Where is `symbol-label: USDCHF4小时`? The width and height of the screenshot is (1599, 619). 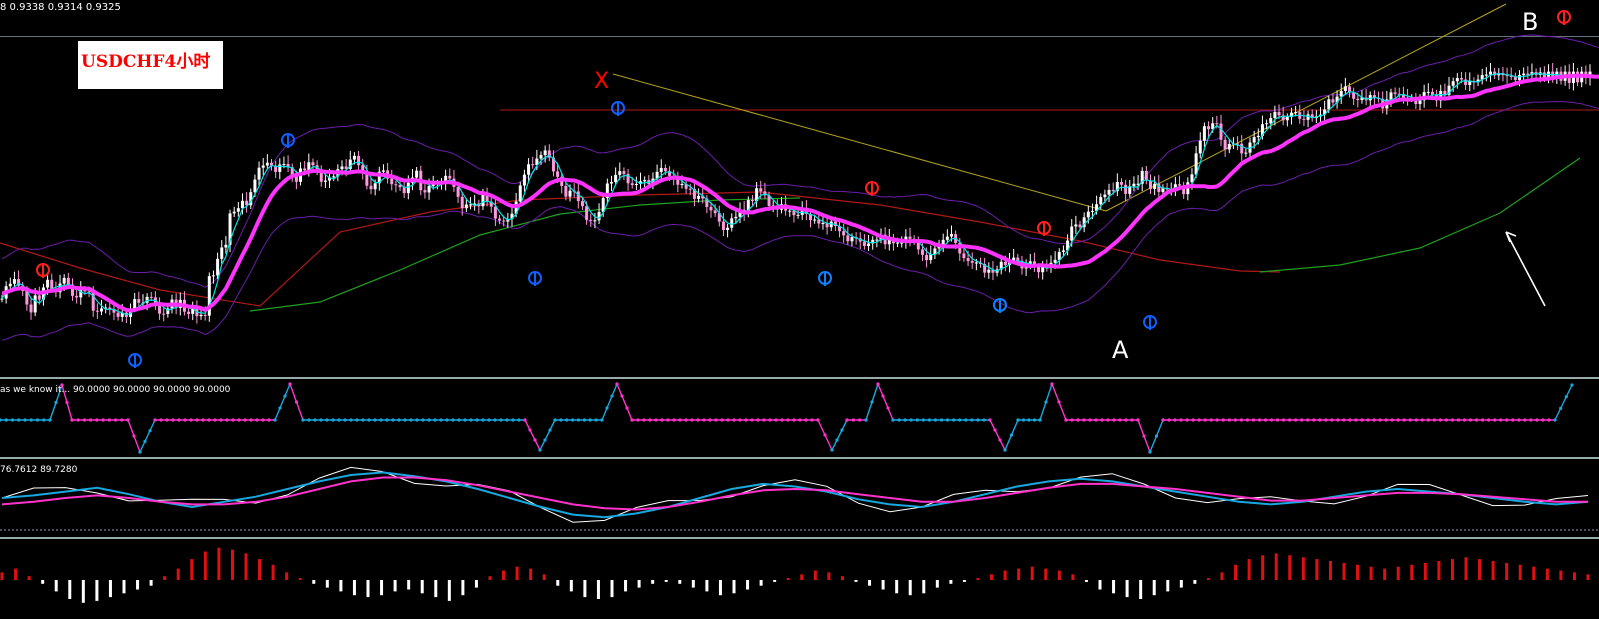
symbol-label: USDCHF4小时 is located at coordinates (146, 62).